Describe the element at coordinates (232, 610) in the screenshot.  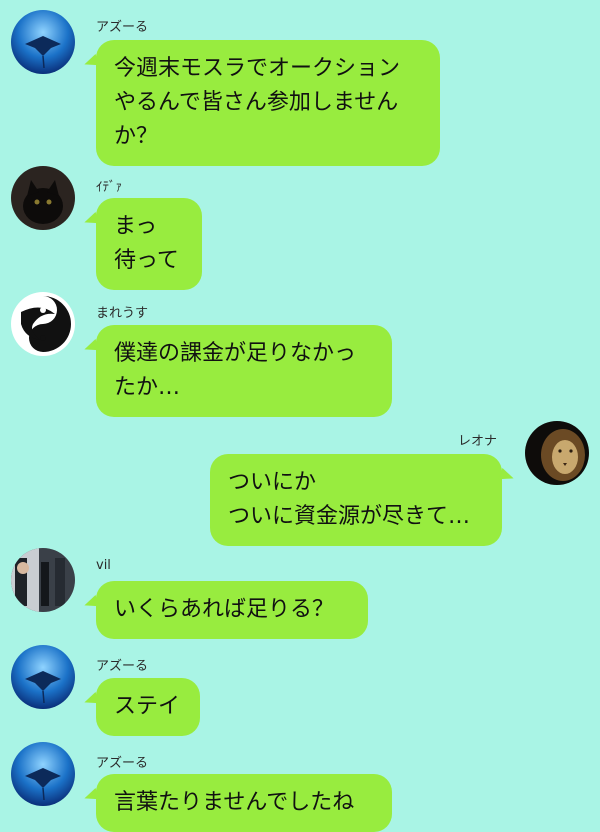
I see `message-bubble: いくらあれば足りる？` at that location.